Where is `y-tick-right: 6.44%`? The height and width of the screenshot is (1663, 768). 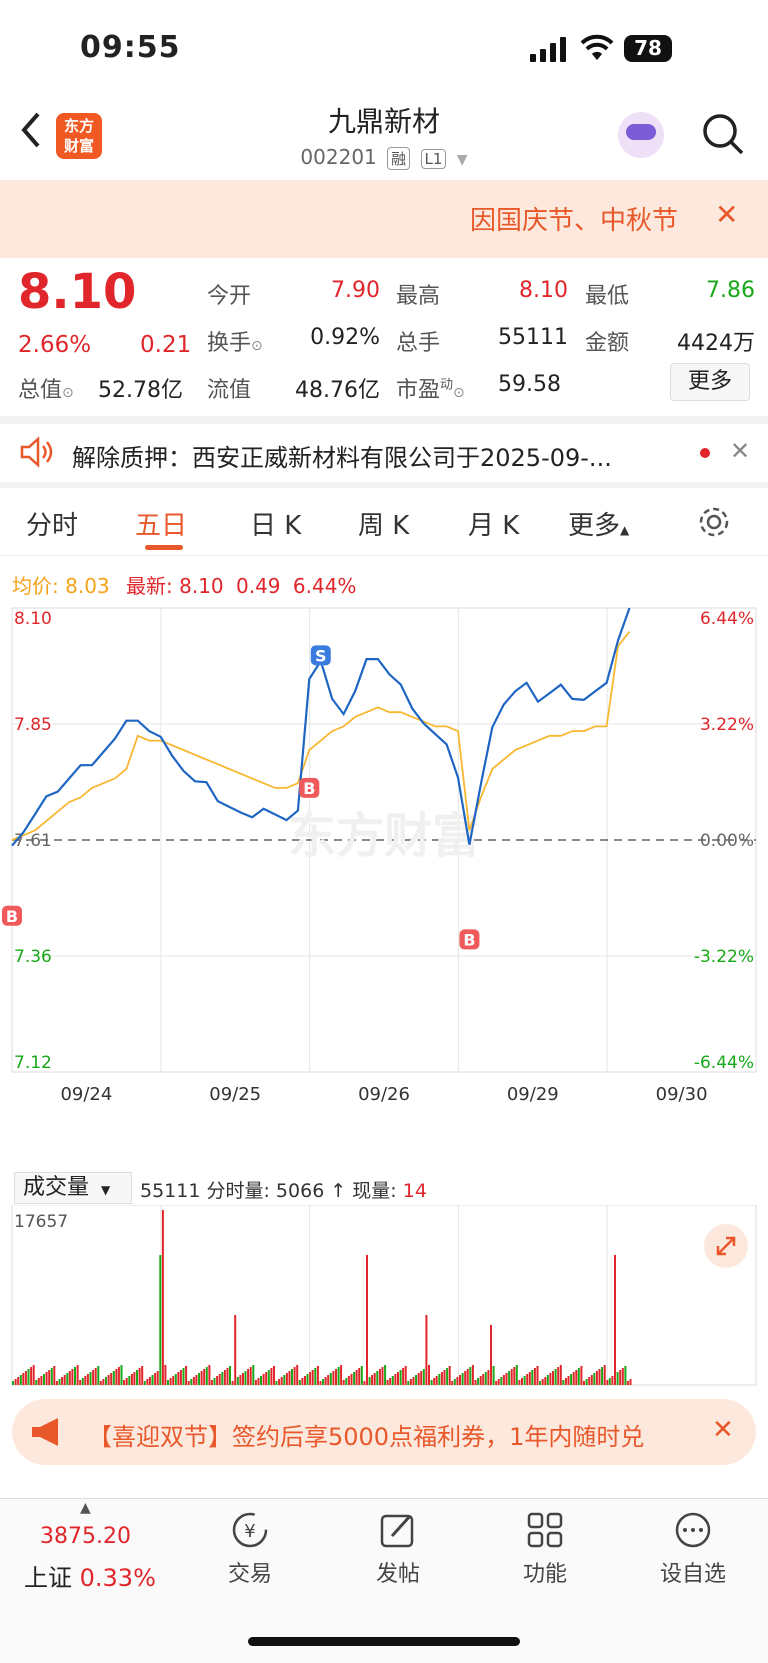
y-tick-right: 6.44% is located at coordinates (727, 619).